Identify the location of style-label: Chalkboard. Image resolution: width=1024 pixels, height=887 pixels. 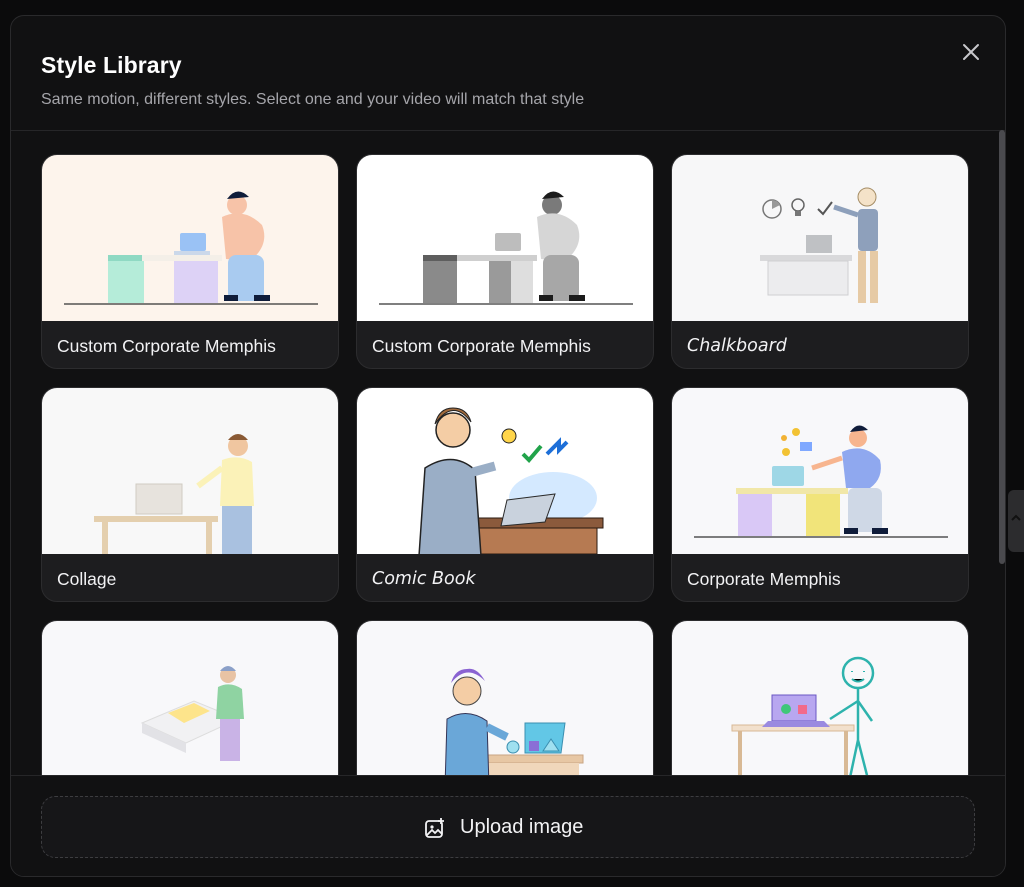
(737, 346).